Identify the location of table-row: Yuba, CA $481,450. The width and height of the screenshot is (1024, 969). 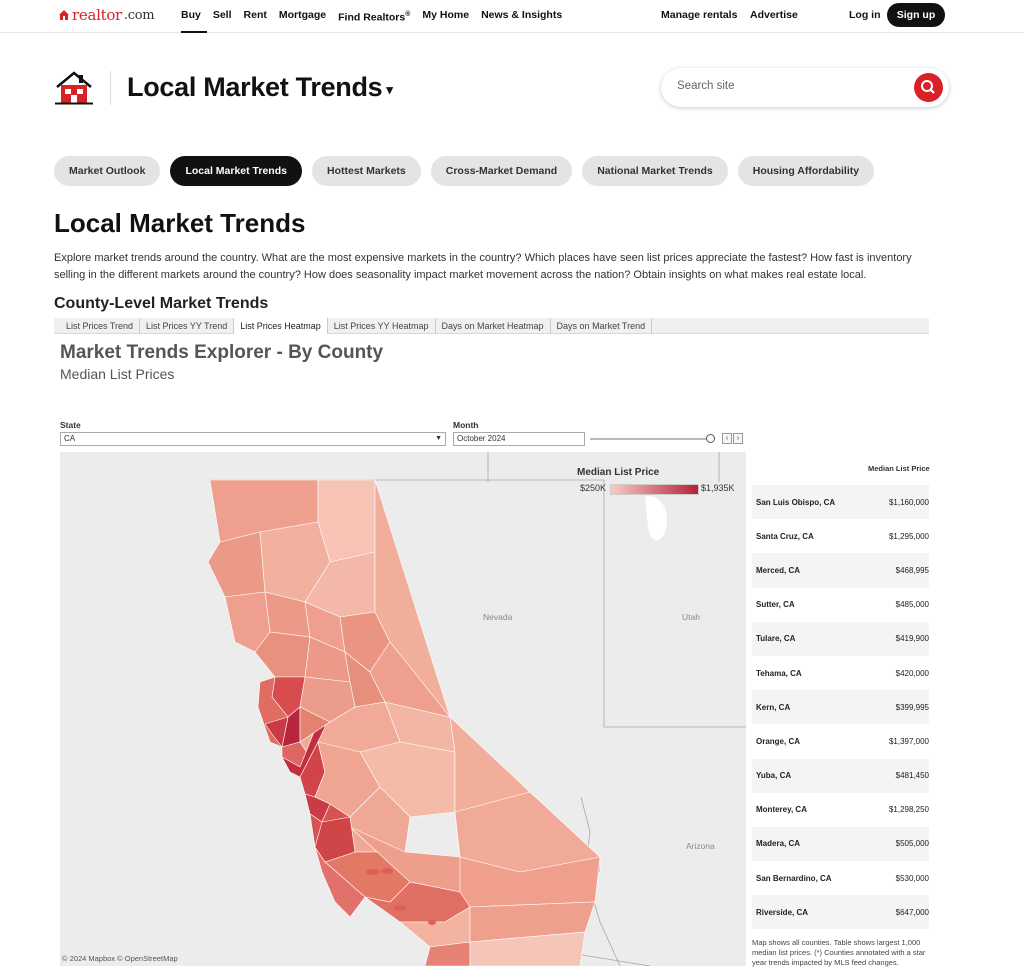
(840, 775).